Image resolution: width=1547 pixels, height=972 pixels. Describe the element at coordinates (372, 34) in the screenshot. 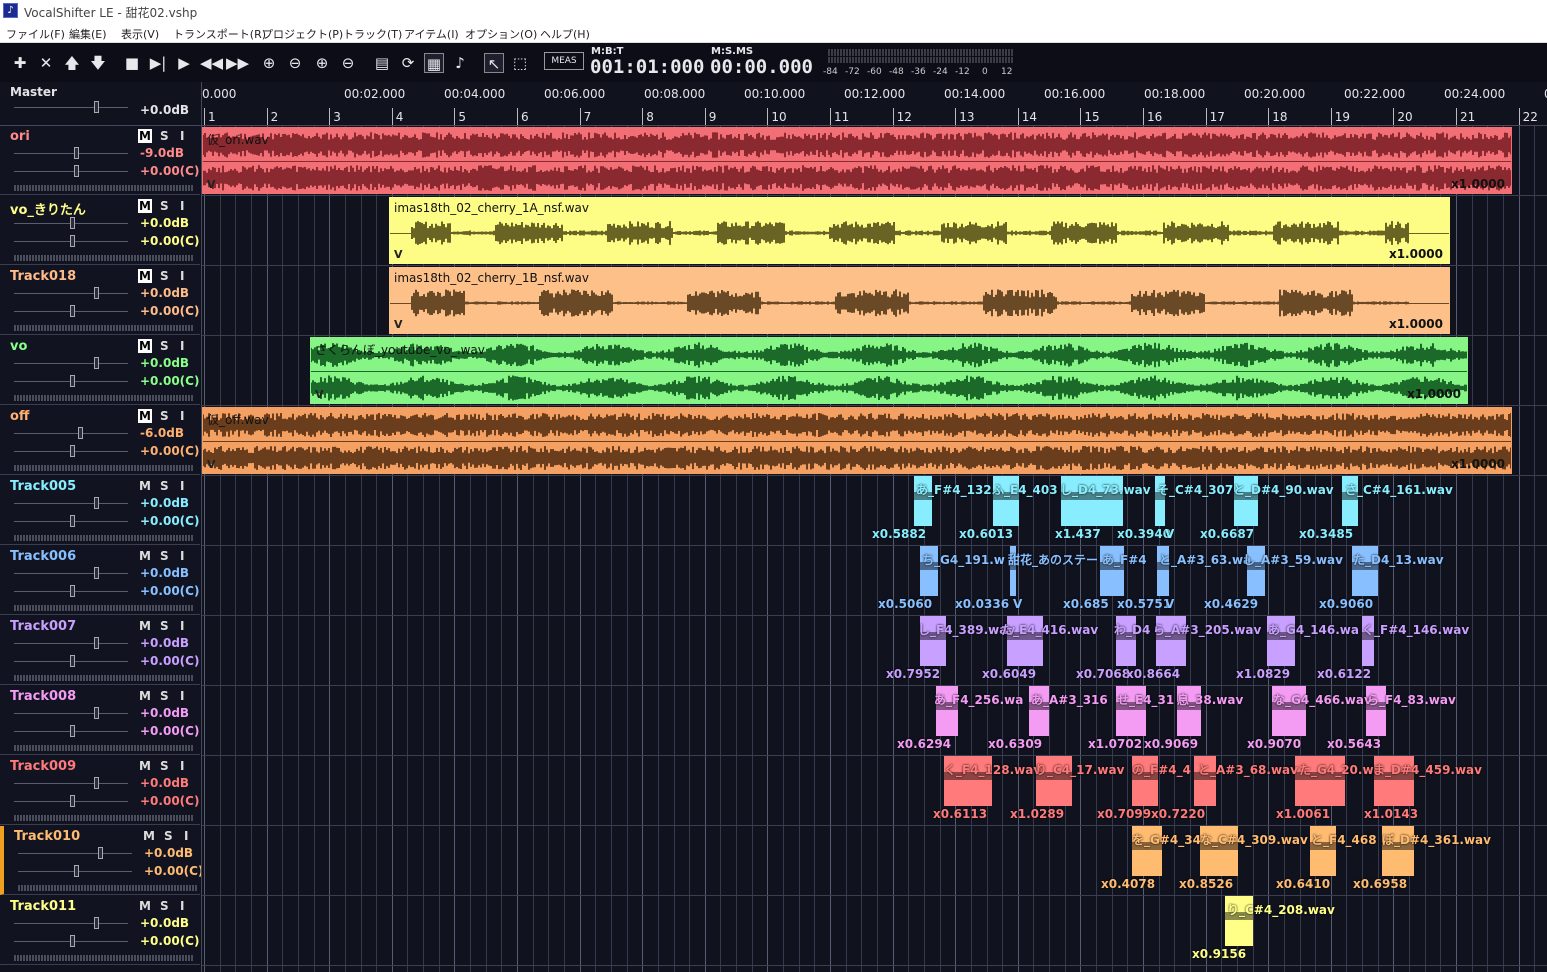

I see `menu-track: トラック(T)` at that location.